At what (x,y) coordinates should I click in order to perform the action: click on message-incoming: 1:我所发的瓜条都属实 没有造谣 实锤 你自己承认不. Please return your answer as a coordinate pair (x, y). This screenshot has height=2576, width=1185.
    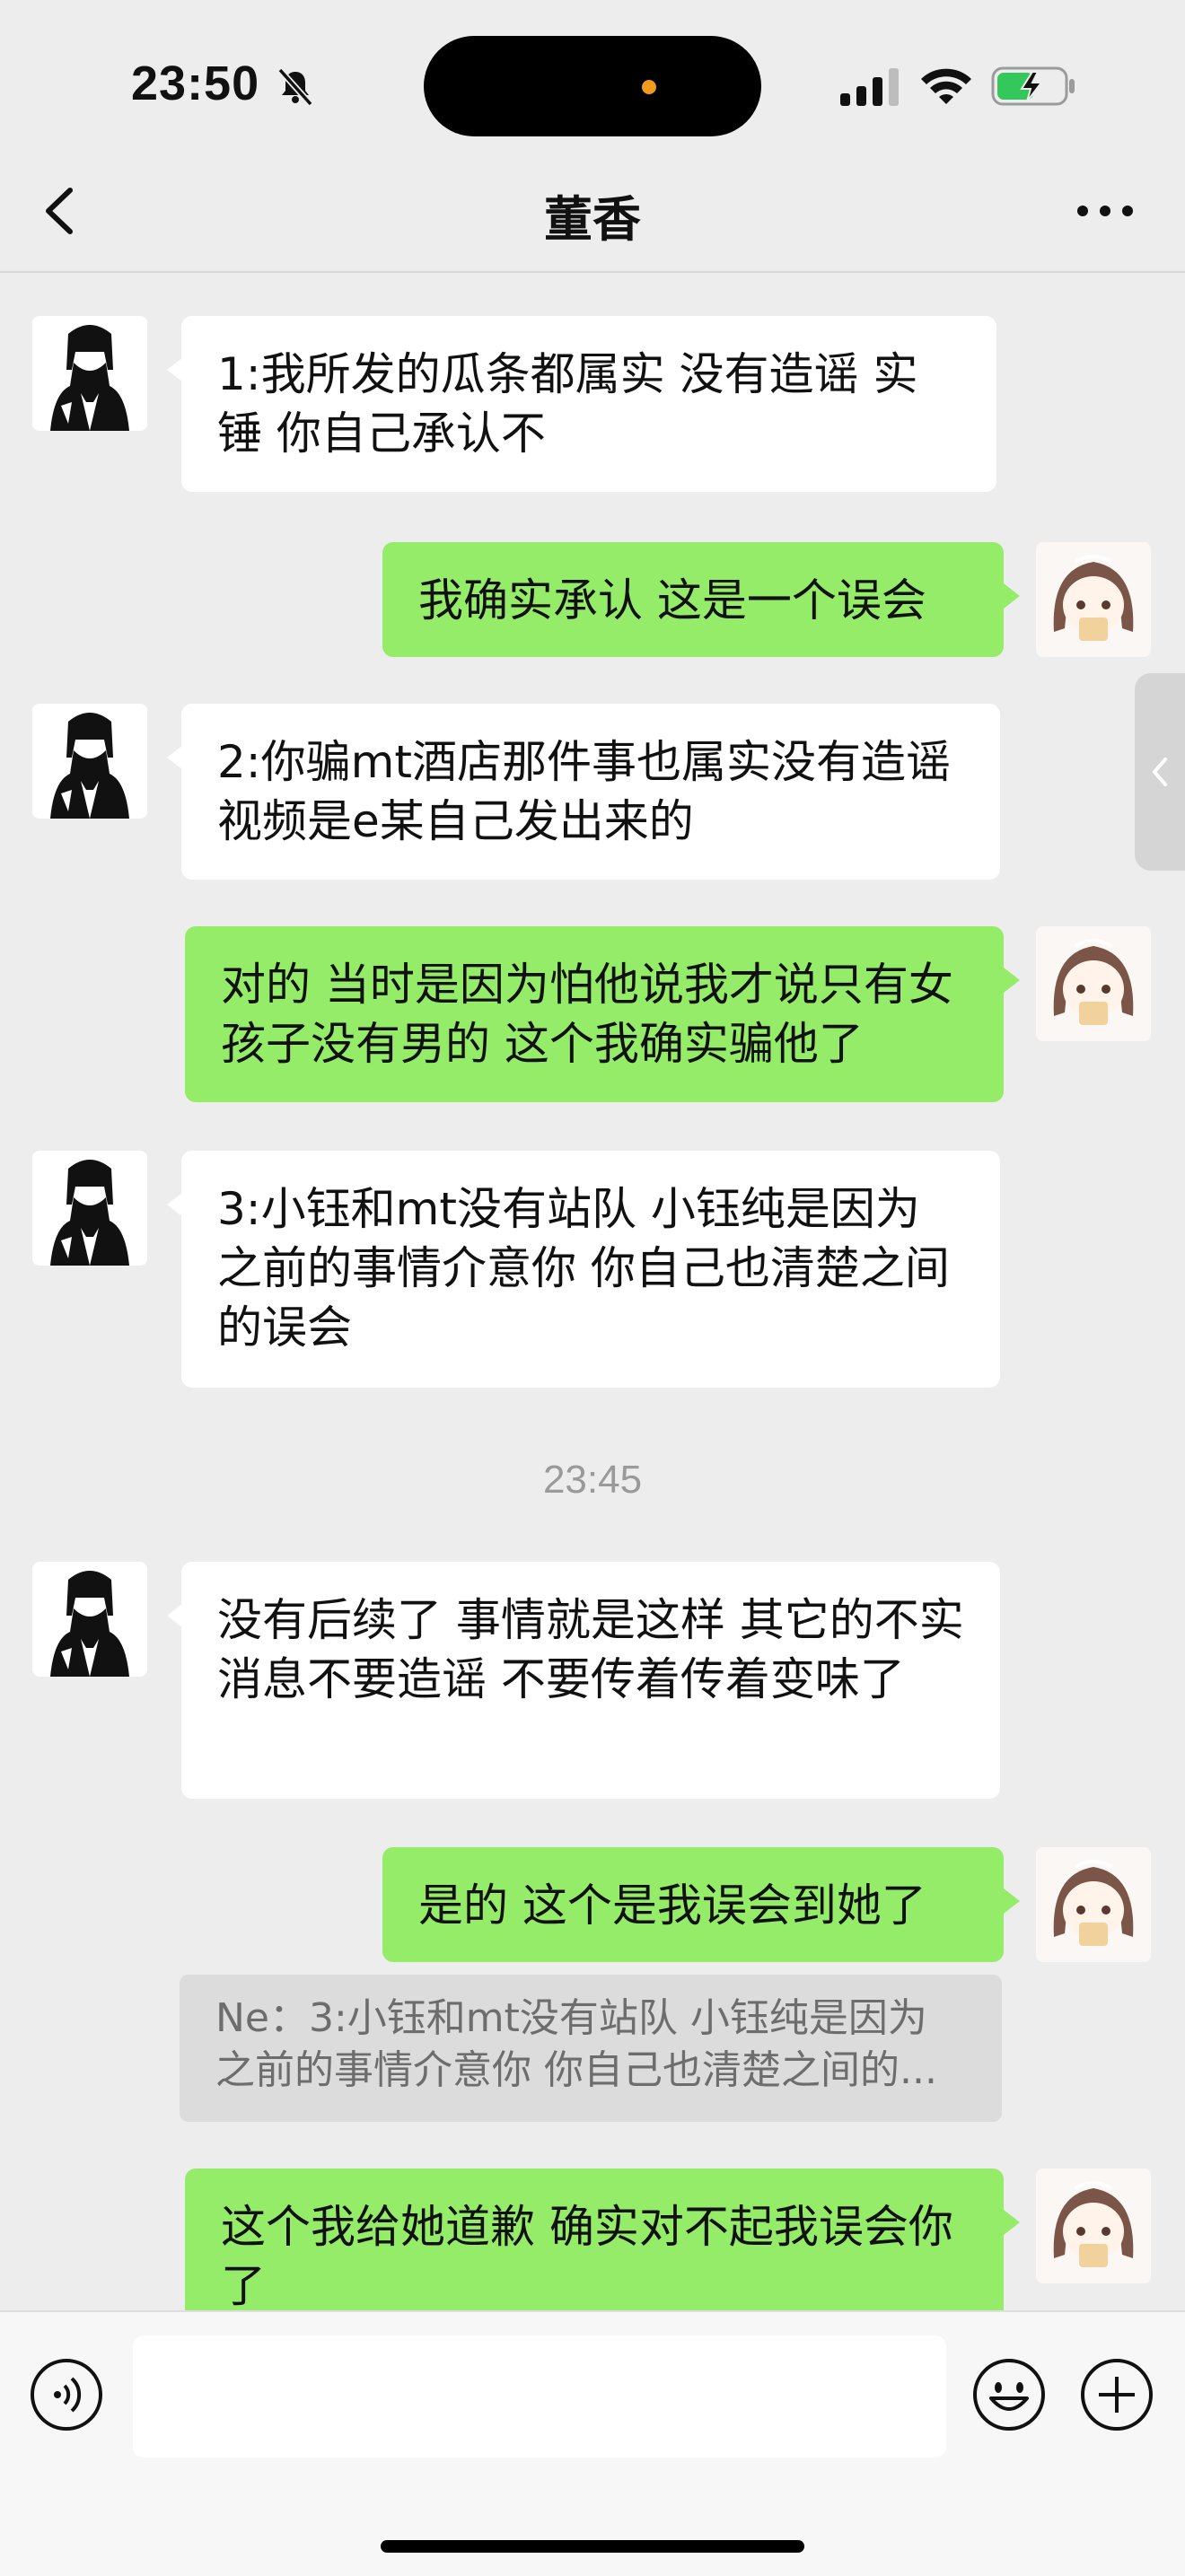
    Looking at the image, I should click on (592, 389).